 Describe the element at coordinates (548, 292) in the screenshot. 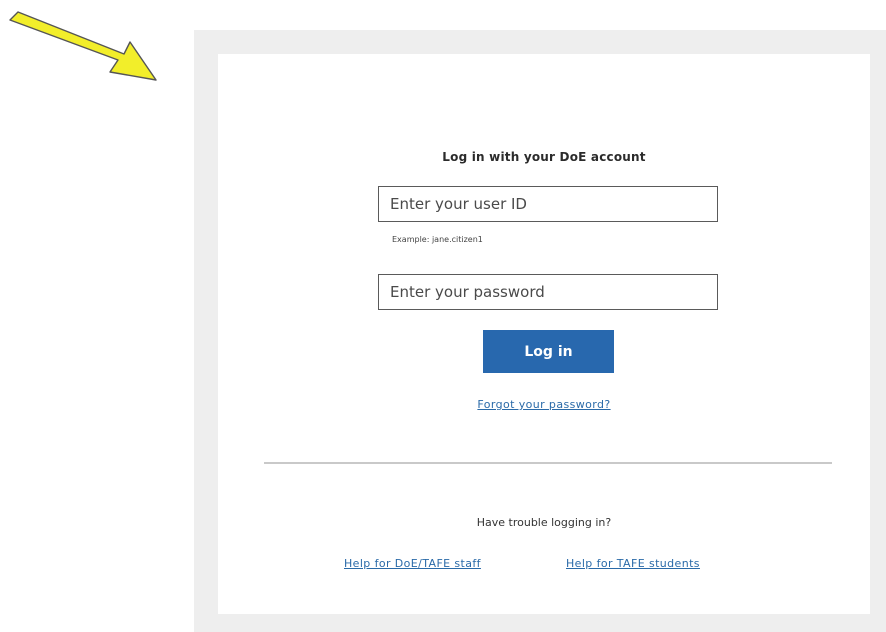

I see `password-input` at that location.